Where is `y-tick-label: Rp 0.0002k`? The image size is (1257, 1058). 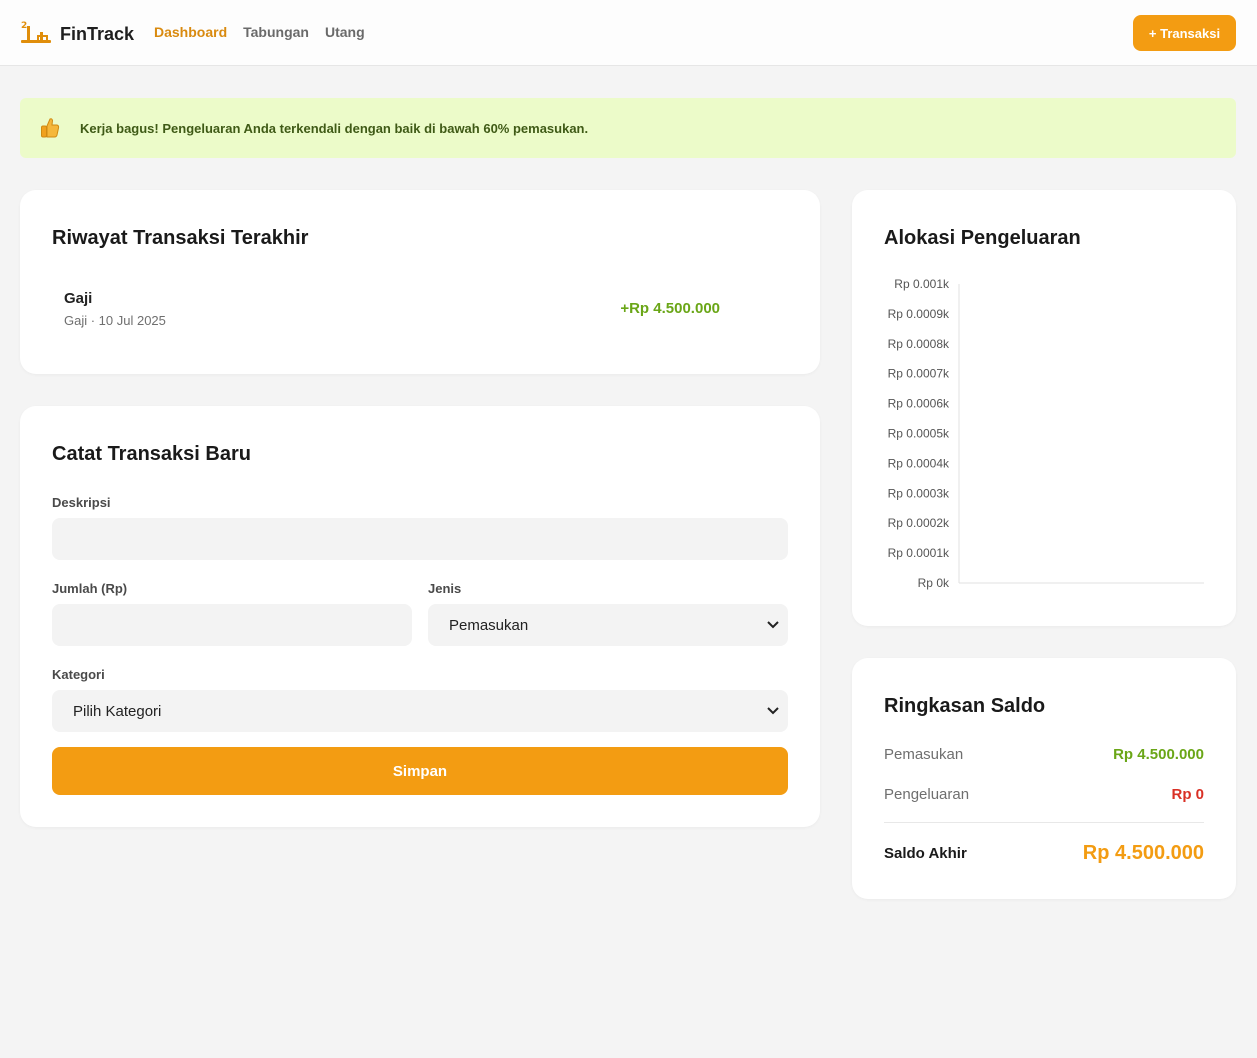 y-tick-label: Rp 0.0002k is located at coordinates (919, 523).